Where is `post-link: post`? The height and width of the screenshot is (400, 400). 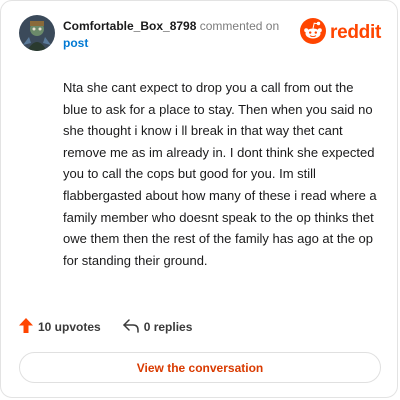
post-link: post is located at coordinates (75, 43).